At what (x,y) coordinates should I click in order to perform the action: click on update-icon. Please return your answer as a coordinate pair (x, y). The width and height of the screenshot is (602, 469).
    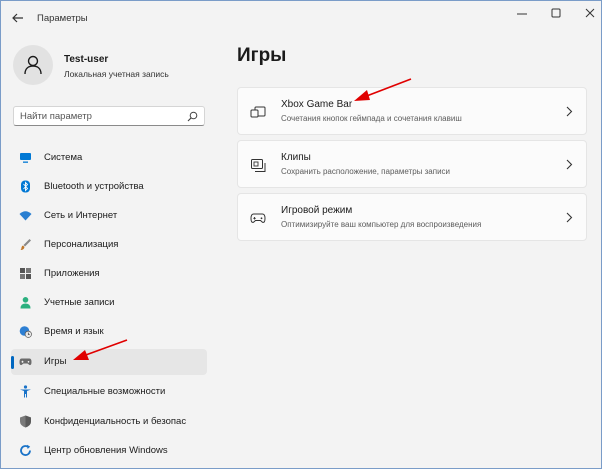
    Looking at the image, I should click on (25, 450).